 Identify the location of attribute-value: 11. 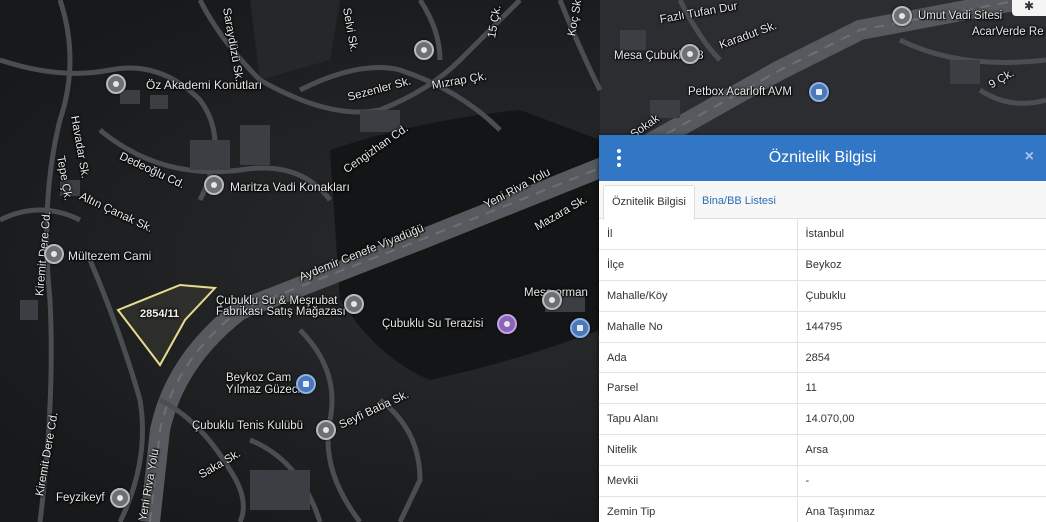
(921, 388).